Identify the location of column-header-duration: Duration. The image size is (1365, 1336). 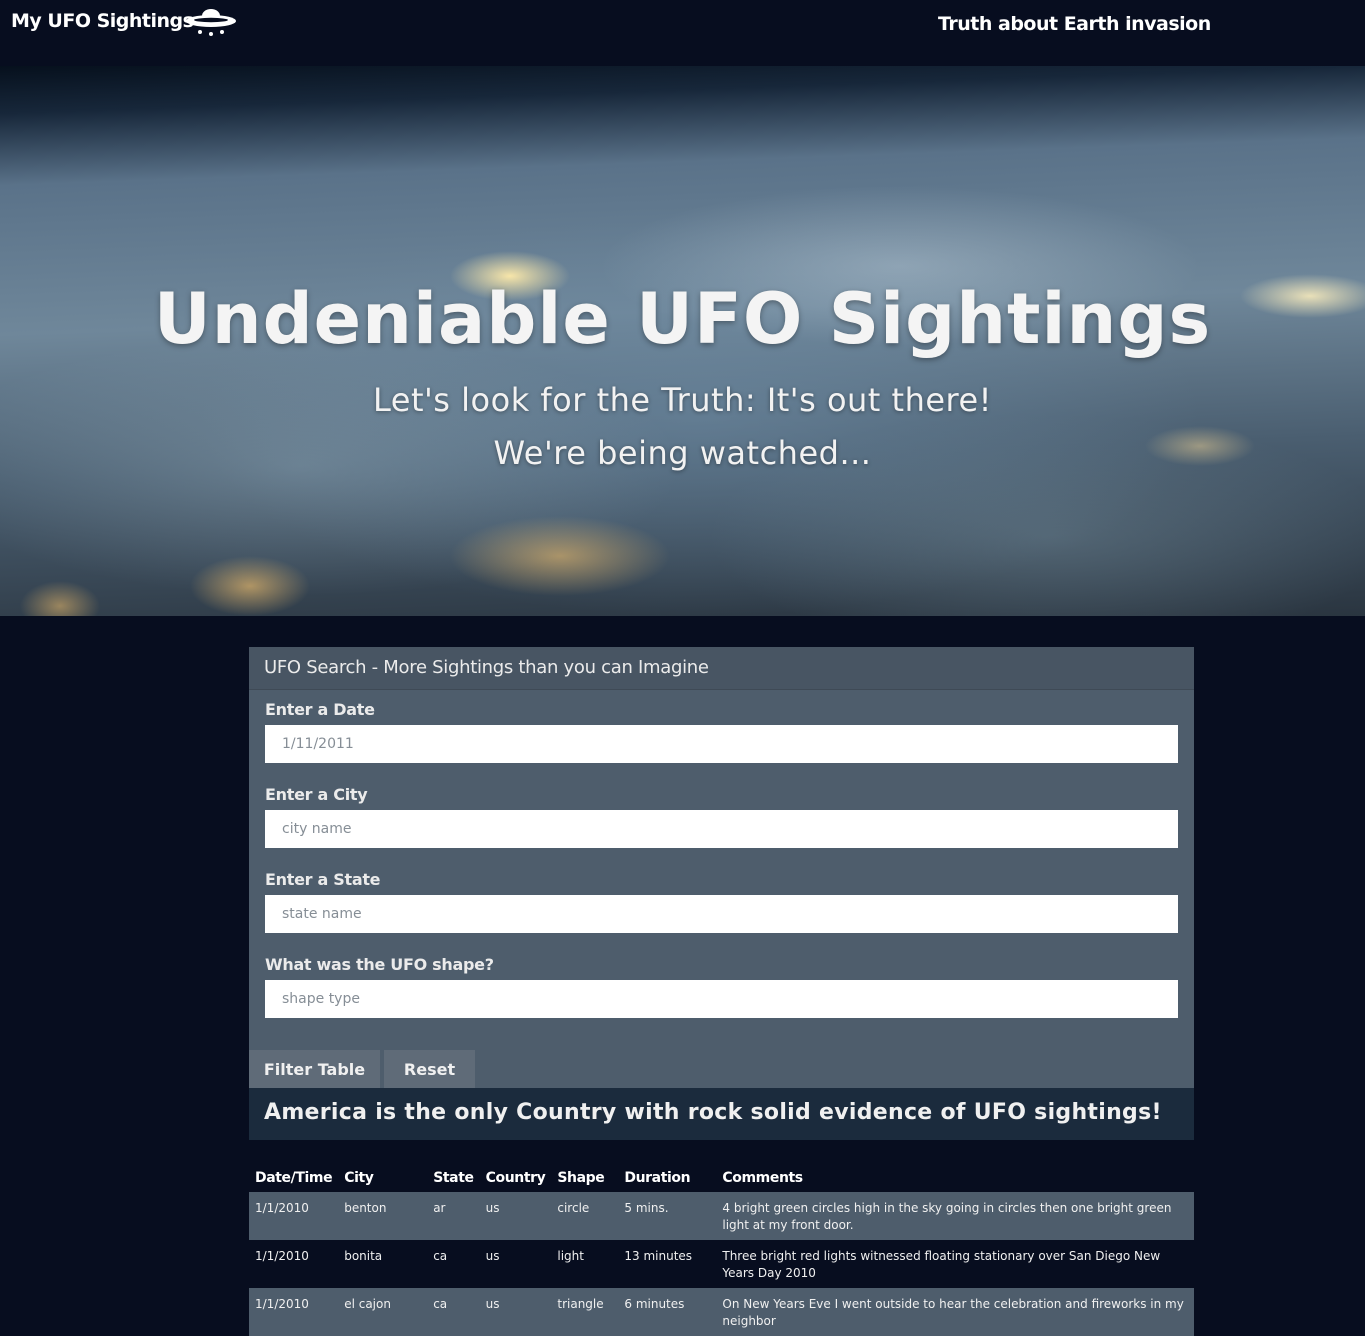
(667, 1176).